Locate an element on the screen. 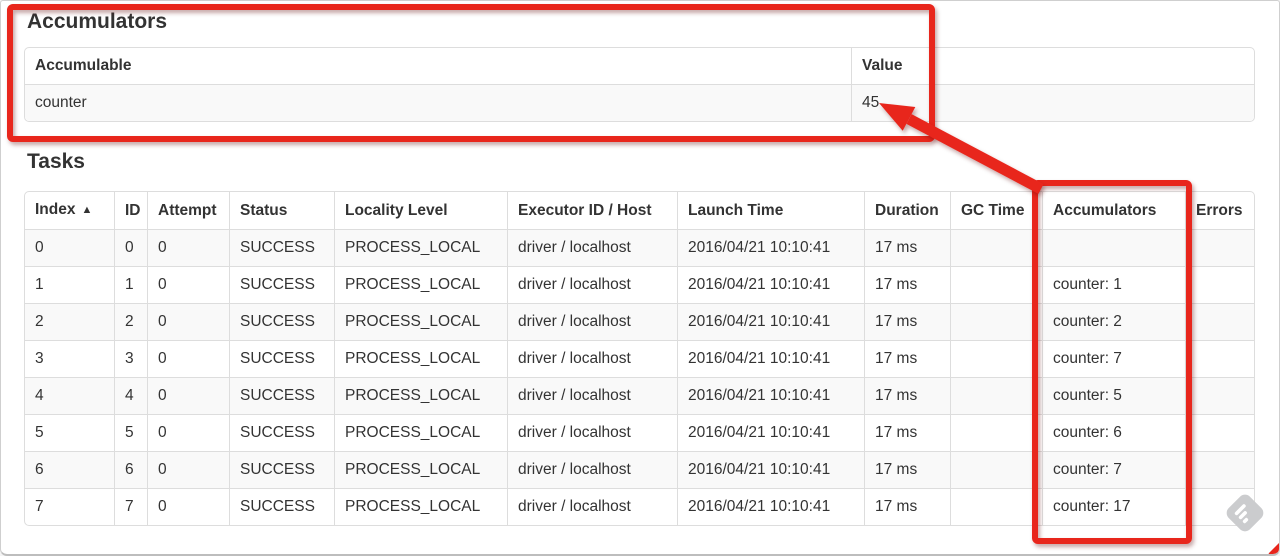 The height and width of the screenshot is (556, 1280). cell-accumulators: counter: 17 is located at coordinates (1113, 506).